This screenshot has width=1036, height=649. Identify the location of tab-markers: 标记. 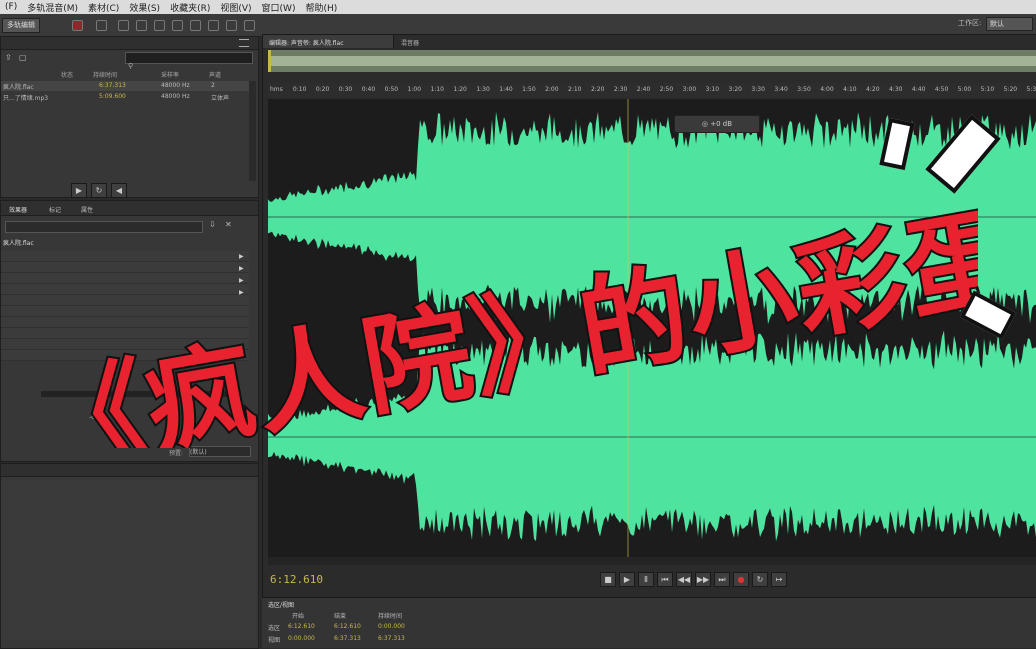
(55, 209).